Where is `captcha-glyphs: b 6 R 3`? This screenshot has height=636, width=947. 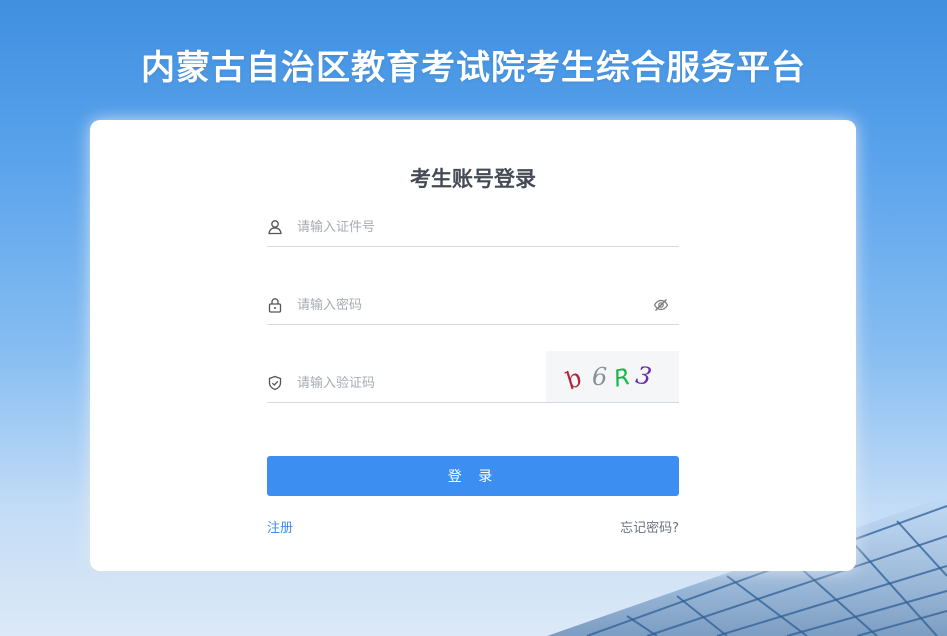
captcha-glyphs: b 6 R 3 is located at coordinates (607, 378).